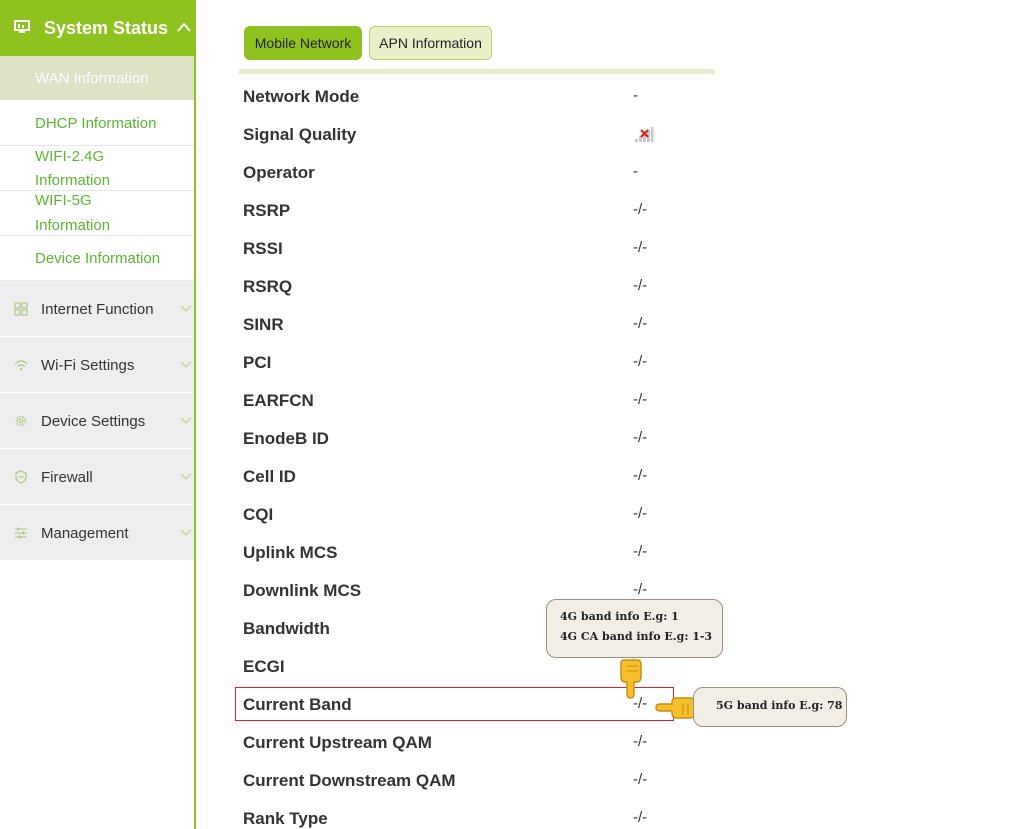  I want to click on row-label: Rank Type, so click(285, 818).